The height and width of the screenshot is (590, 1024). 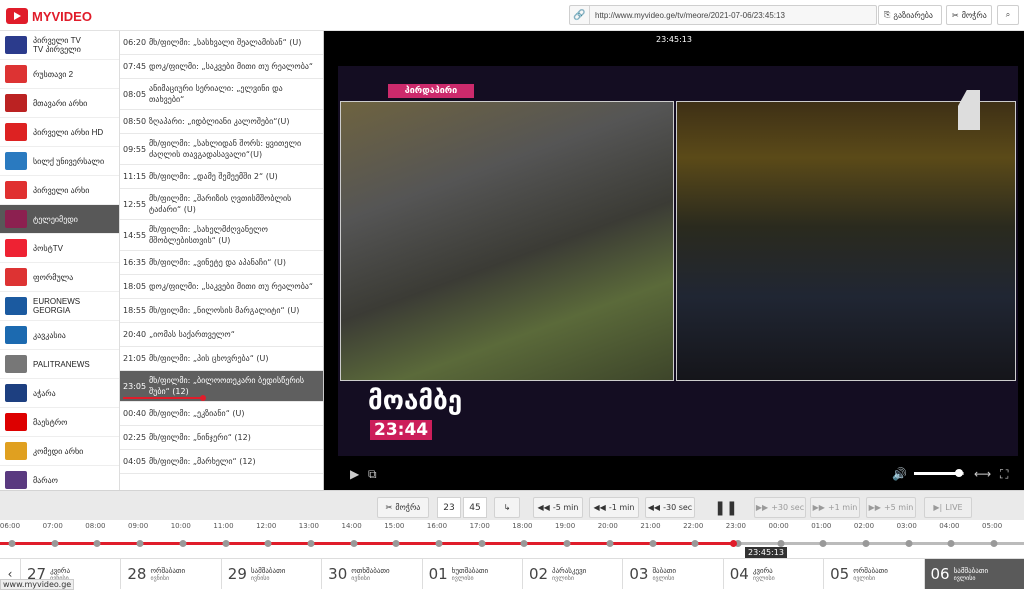 I want to click on link-icon: 🔗, so click(x=580, y=15).